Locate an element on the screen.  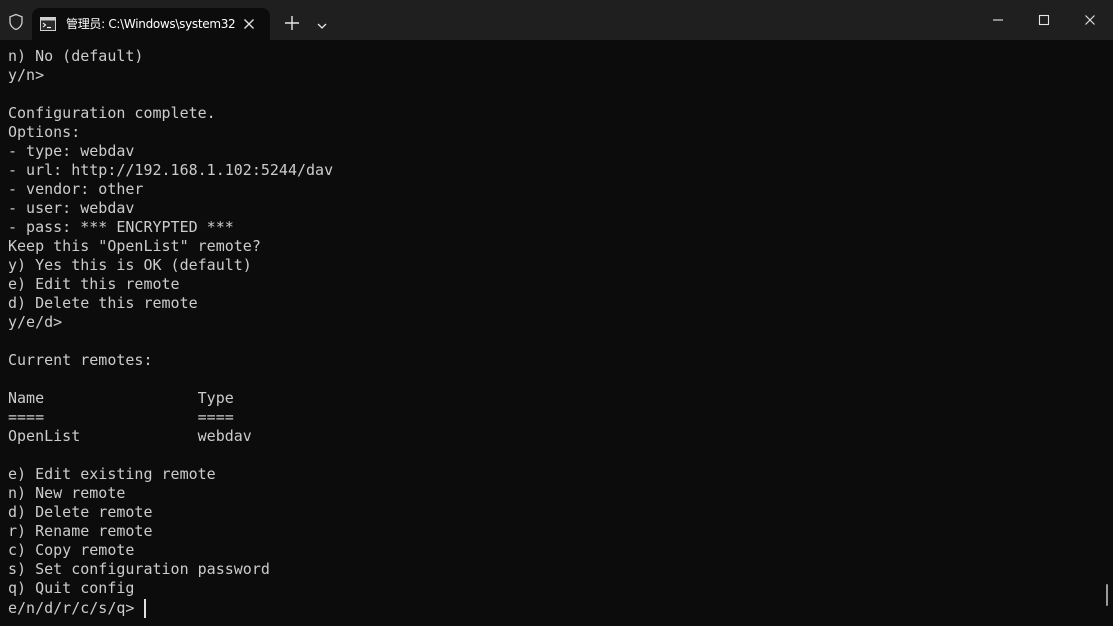
tab-title: 管理员: C:\Windows\system32 is located at coordinates (151, 24).